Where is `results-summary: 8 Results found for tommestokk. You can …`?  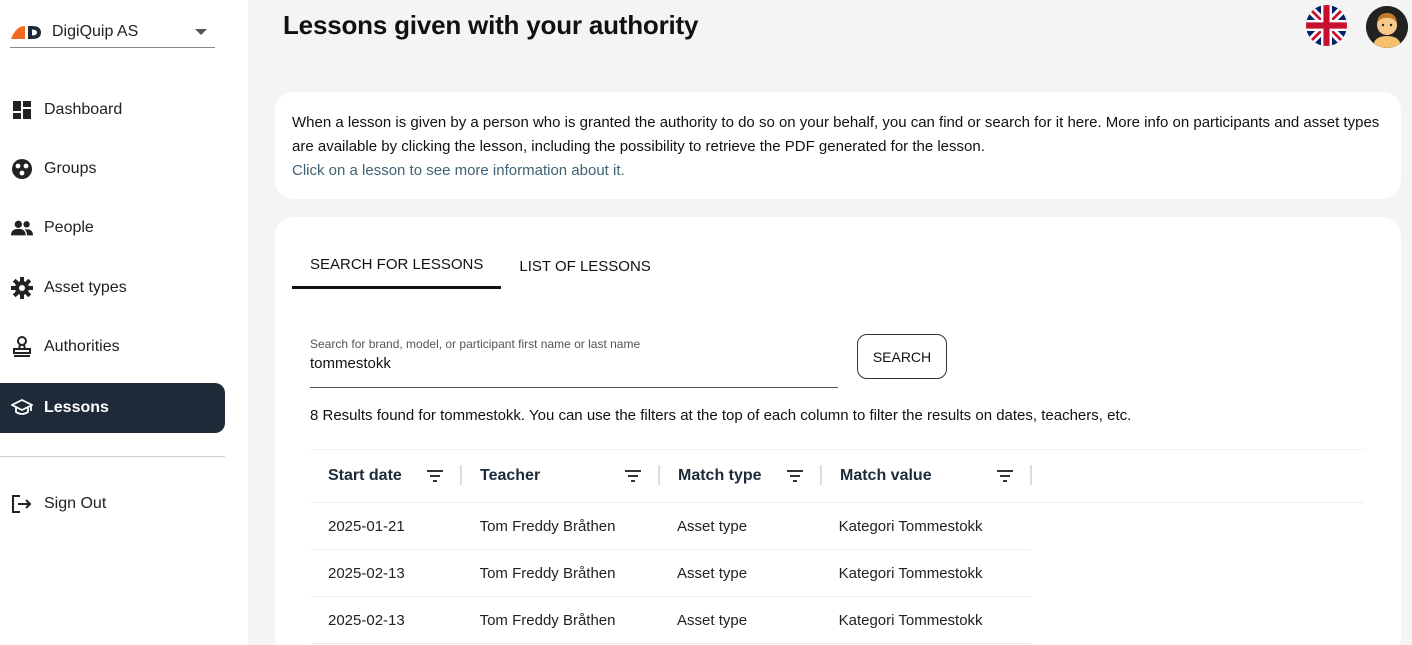
results-summary: 8 Results found for tommestokk. You can … is located at coordinates (721, 415).